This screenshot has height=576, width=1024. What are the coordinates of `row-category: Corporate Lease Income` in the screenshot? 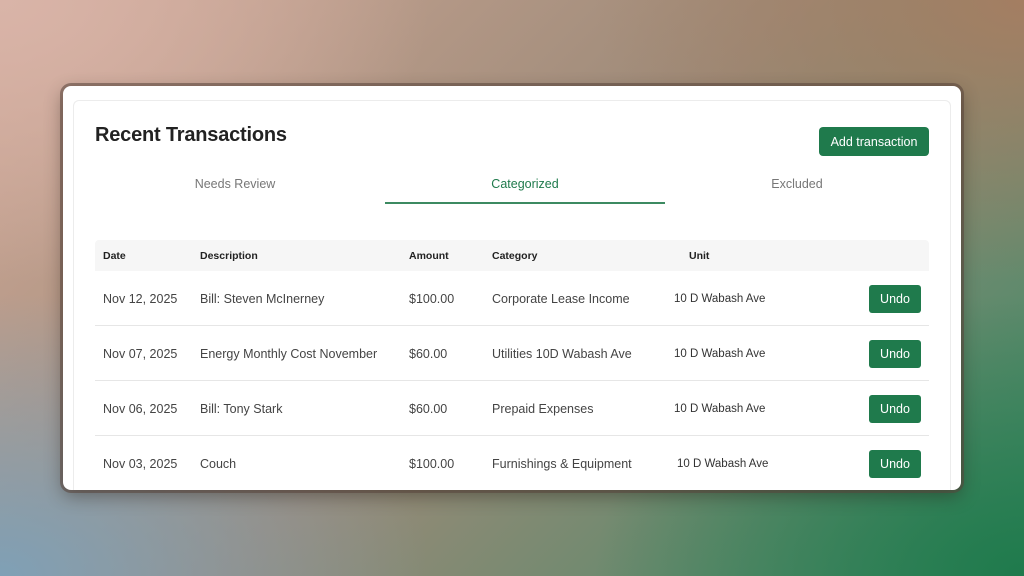 It's located at (561, 299).